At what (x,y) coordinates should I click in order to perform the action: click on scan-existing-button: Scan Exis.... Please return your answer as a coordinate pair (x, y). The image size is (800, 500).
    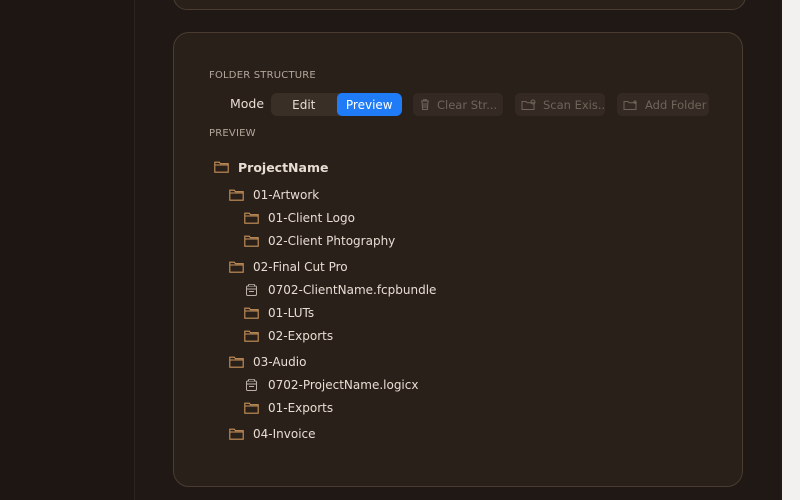
    Looking at the image, I should click on (560, 104).